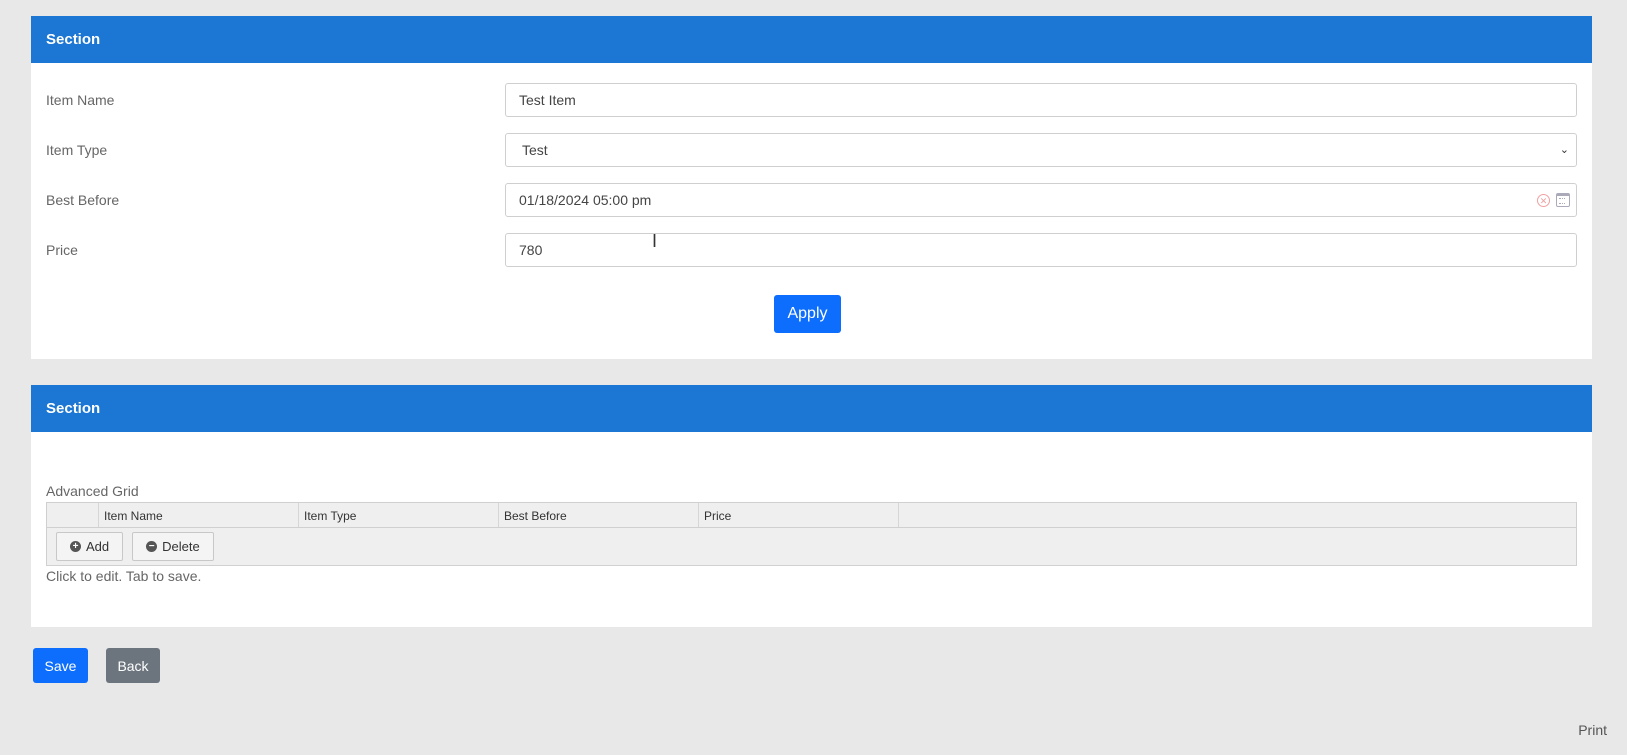  I want to click on grid-header-select, so click(73, 515).